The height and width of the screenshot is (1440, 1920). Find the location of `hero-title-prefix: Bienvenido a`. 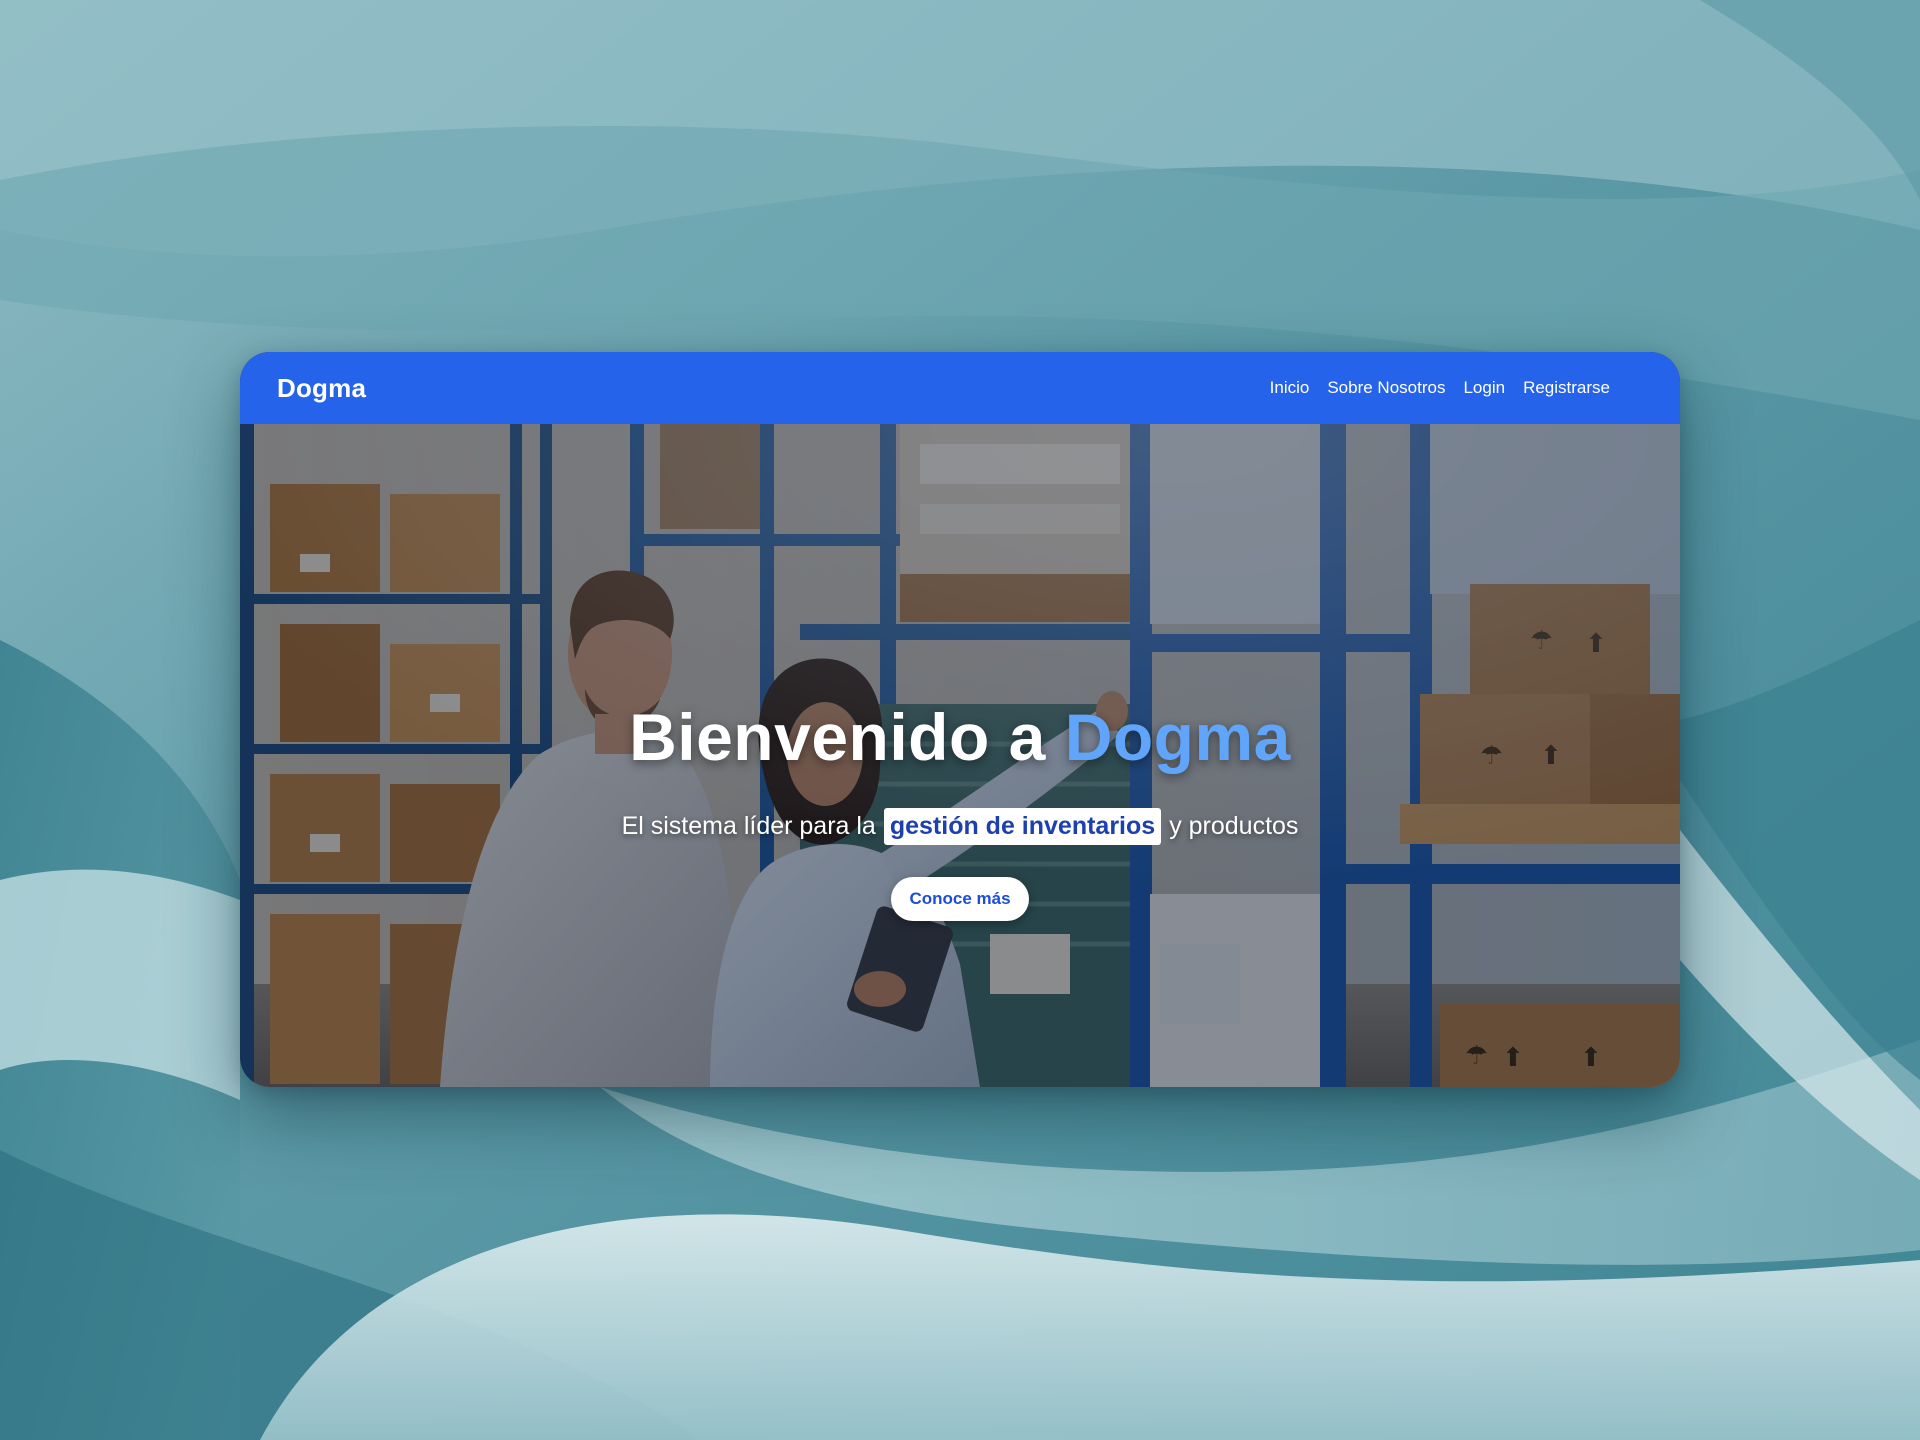

hero-title-prefix: Bienvenido a is located at coordinates (837, 737).